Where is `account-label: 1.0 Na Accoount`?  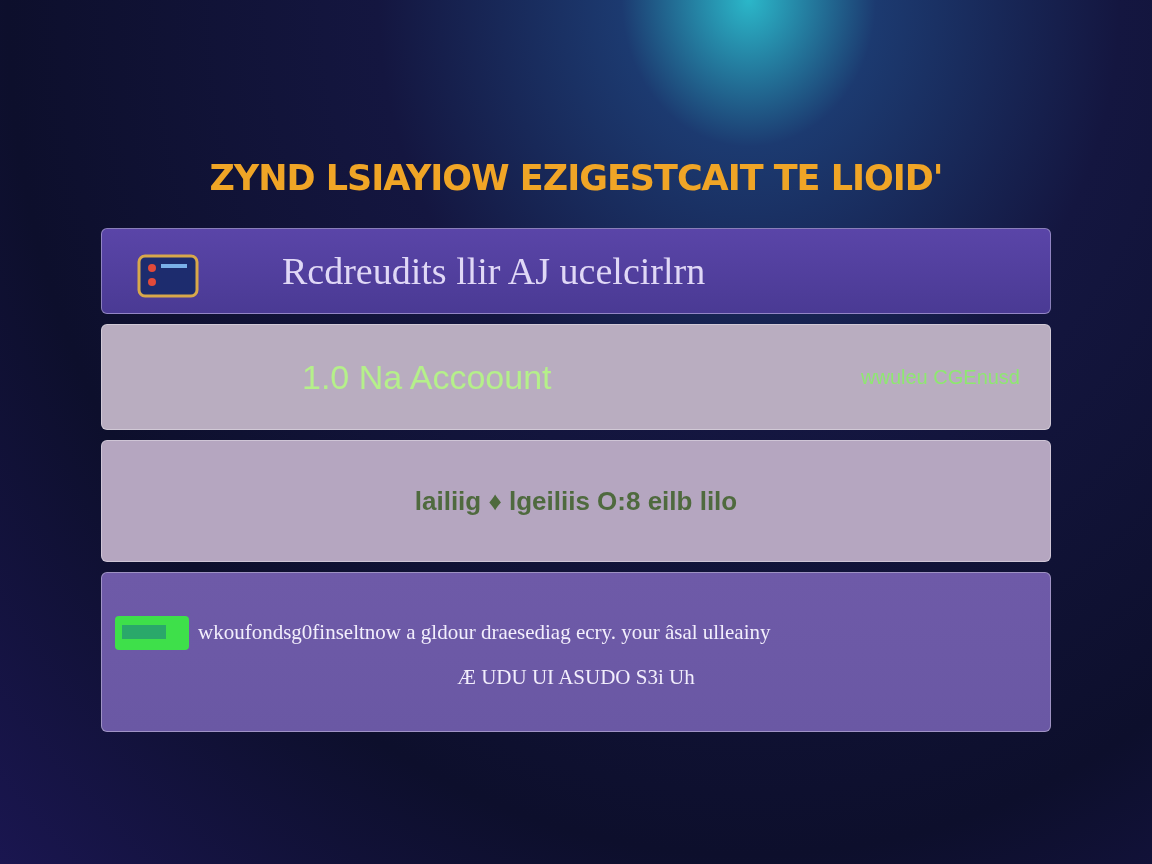
account-label: 1.0 Na Accoount is located at coordinates (427, 377).